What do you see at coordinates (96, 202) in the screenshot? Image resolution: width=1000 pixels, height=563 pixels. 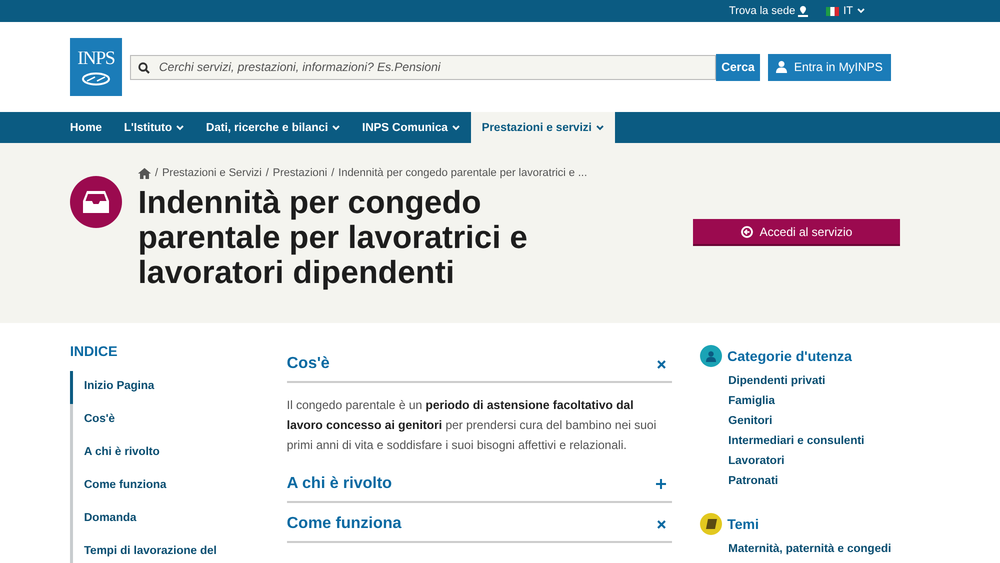 I see `inbox-icon` at bounding box center [96, 202].